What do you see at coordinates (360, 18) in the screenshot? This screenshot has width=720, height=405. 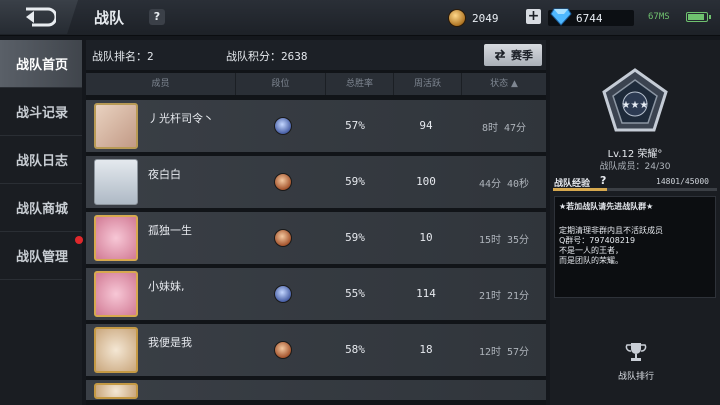 I see `top-bar: 战队 ? 2049 + 6744 67MS` at bounding box center [360, 18].